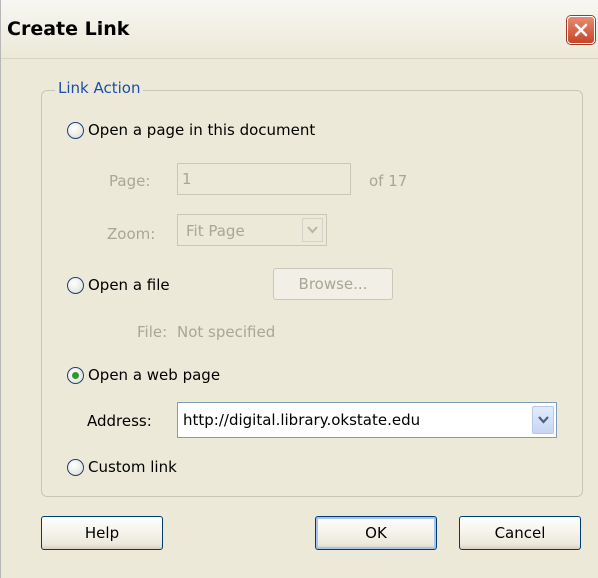 This screenshot has height=578, width=598. What do you see at coordinates (132, 467) in the screenshot?
I see `radio-label: Custom link` at bounding box center [132, 467].